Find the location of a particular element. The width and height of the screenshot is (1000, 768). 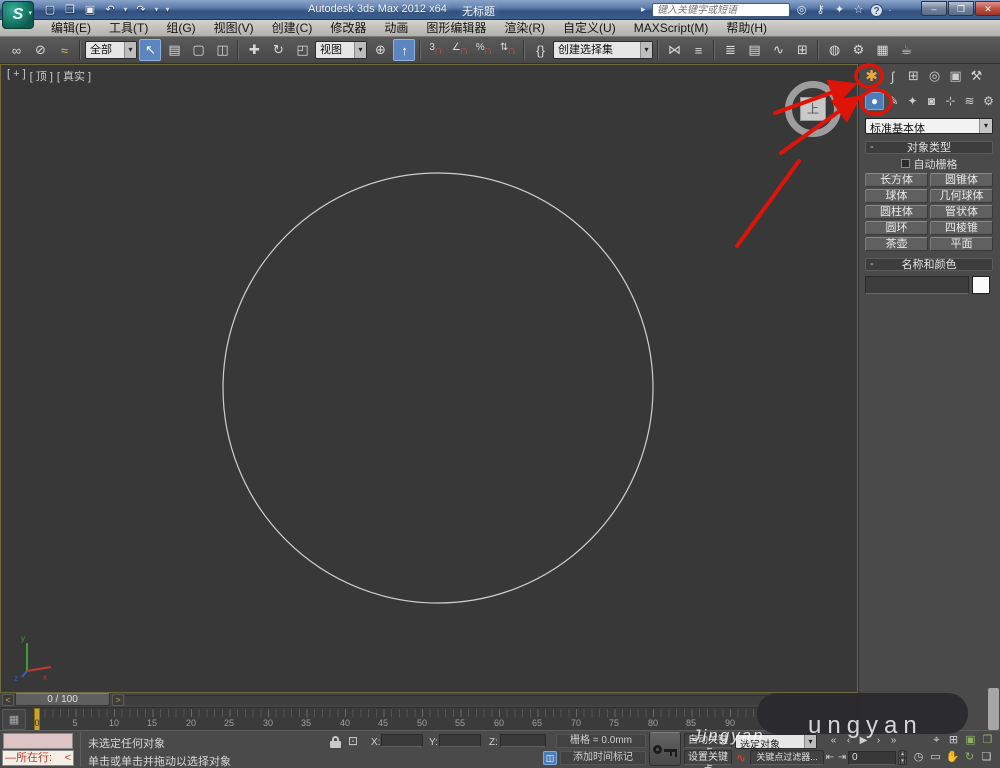

snap-toggle-button: 3 ∩ is located at coordinates (436, 50).